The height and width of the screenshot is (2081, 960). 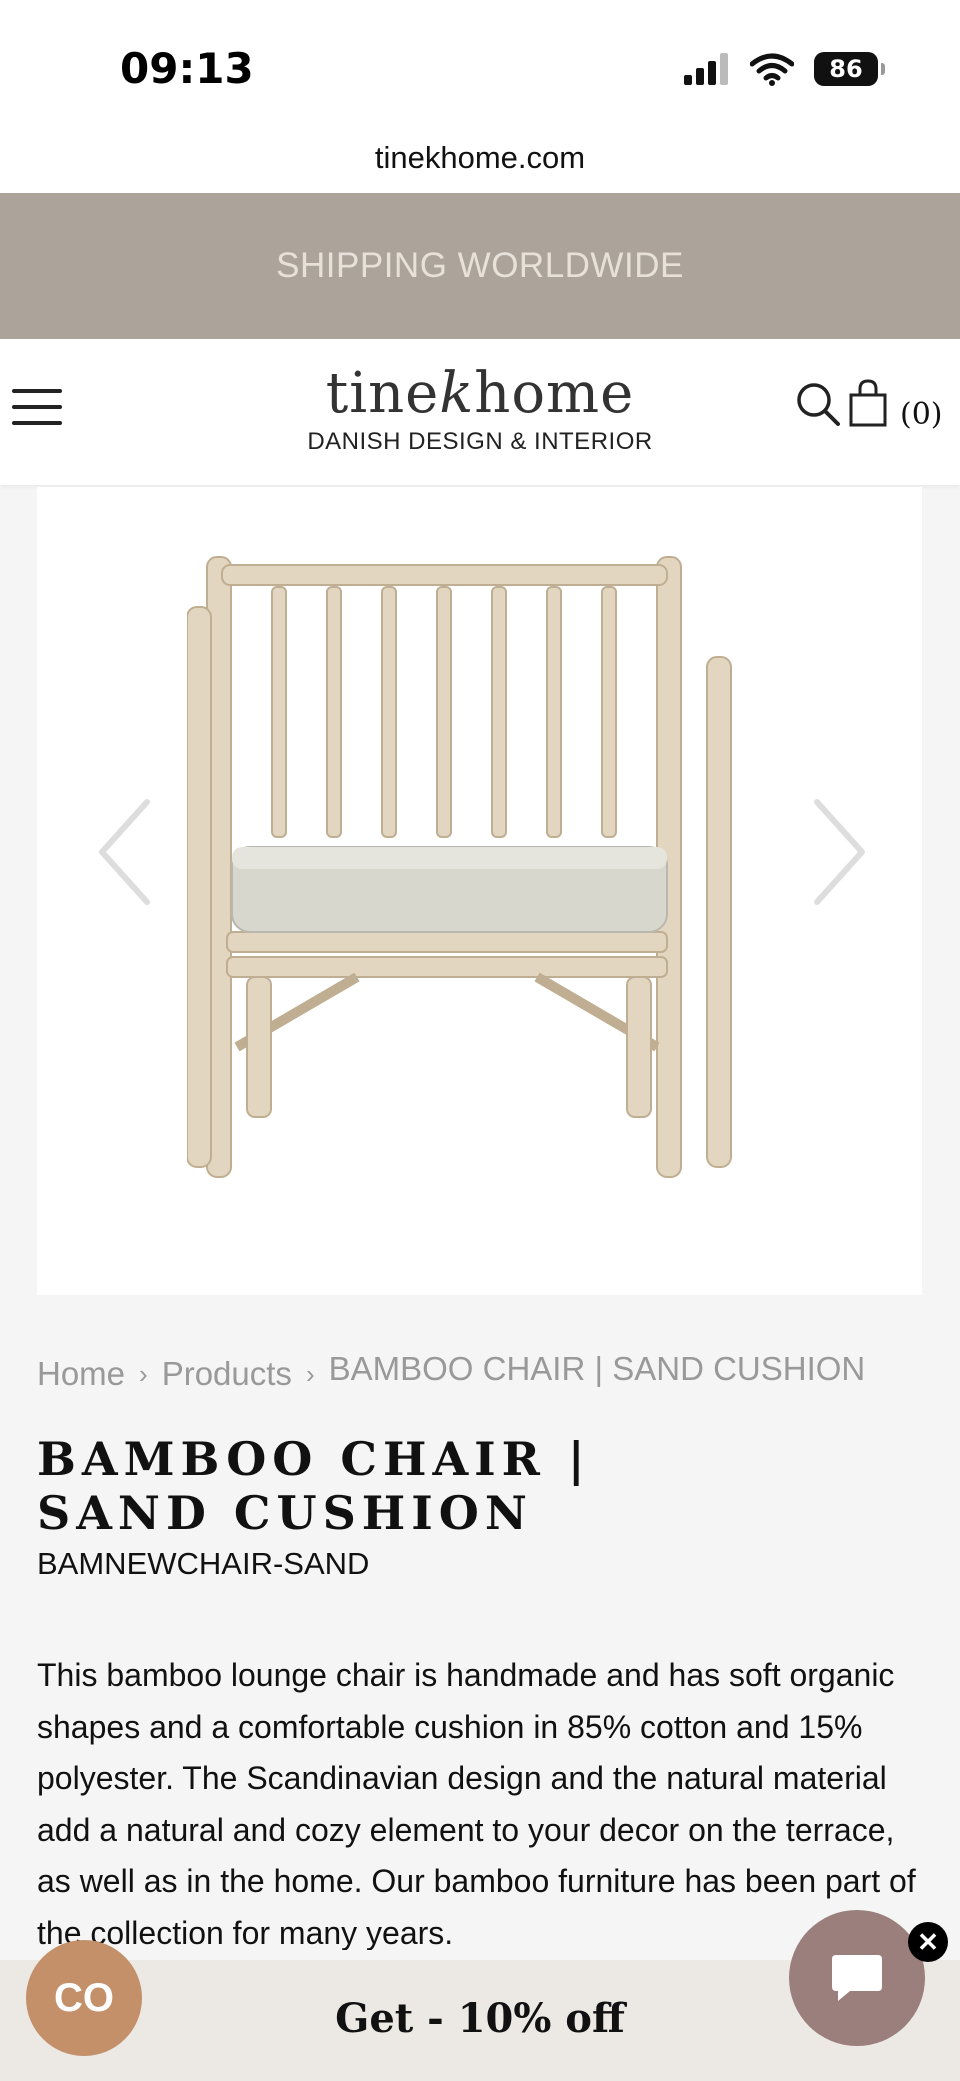 What do you see at coordinates (81, 1374) in the screenshot?
I see `breadcrumb-home: Home` at bounding box center [81, 1374].